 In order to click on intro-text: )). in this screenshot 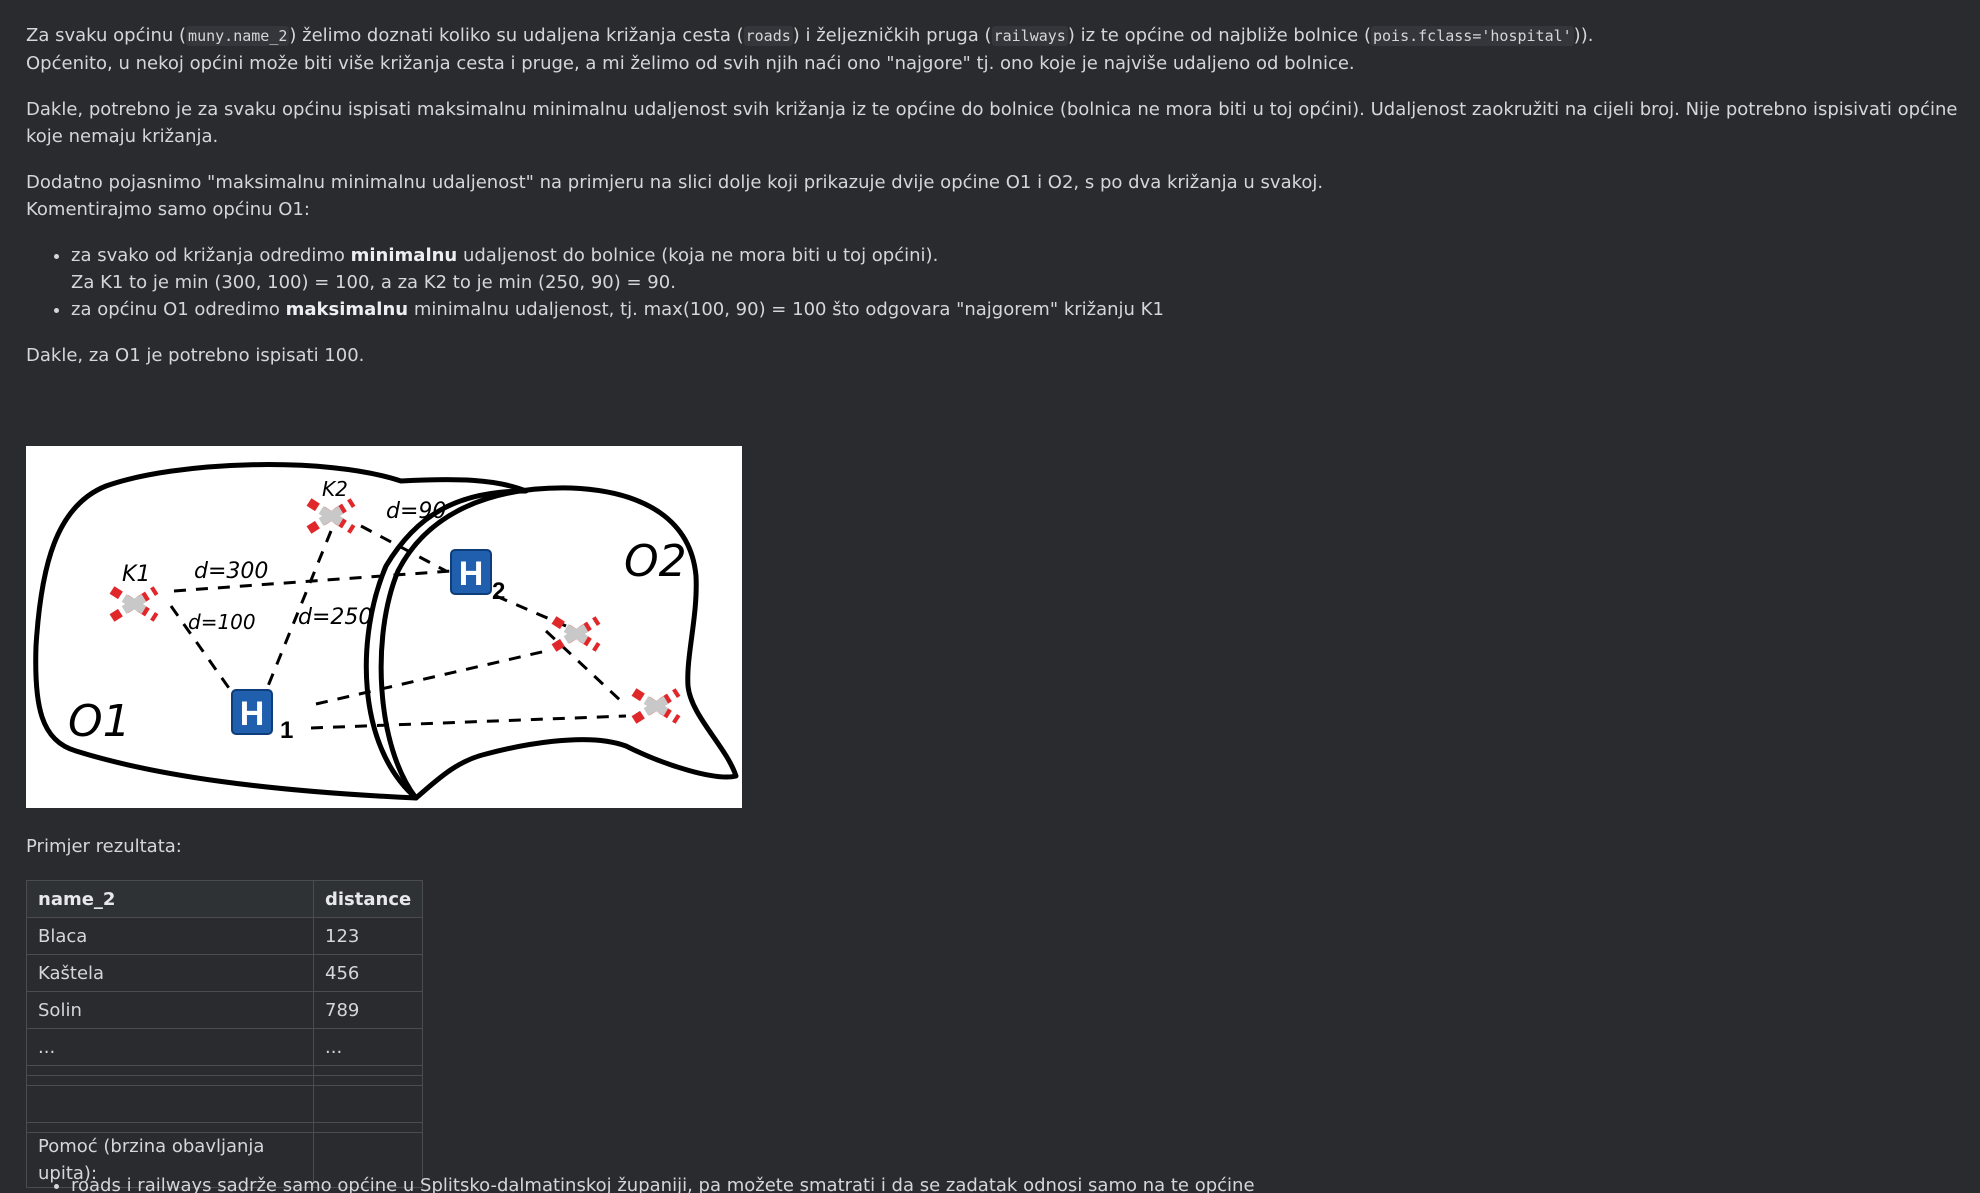, I will do `click(1583, 35)`.